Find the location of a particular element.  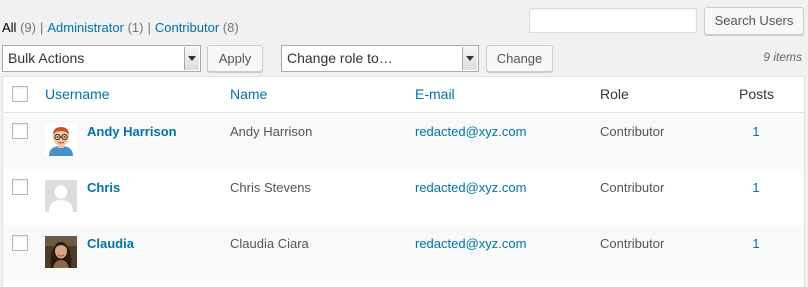

username-link: Andy Harrison is located at coordinates (132, 131).